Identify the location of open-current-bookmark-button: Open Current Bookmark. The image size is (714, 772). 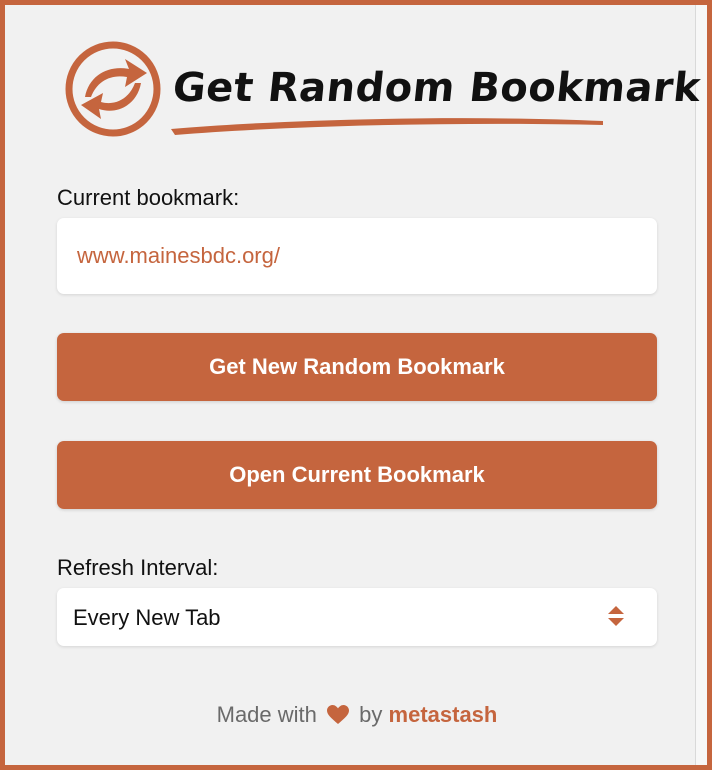
(357, 475).